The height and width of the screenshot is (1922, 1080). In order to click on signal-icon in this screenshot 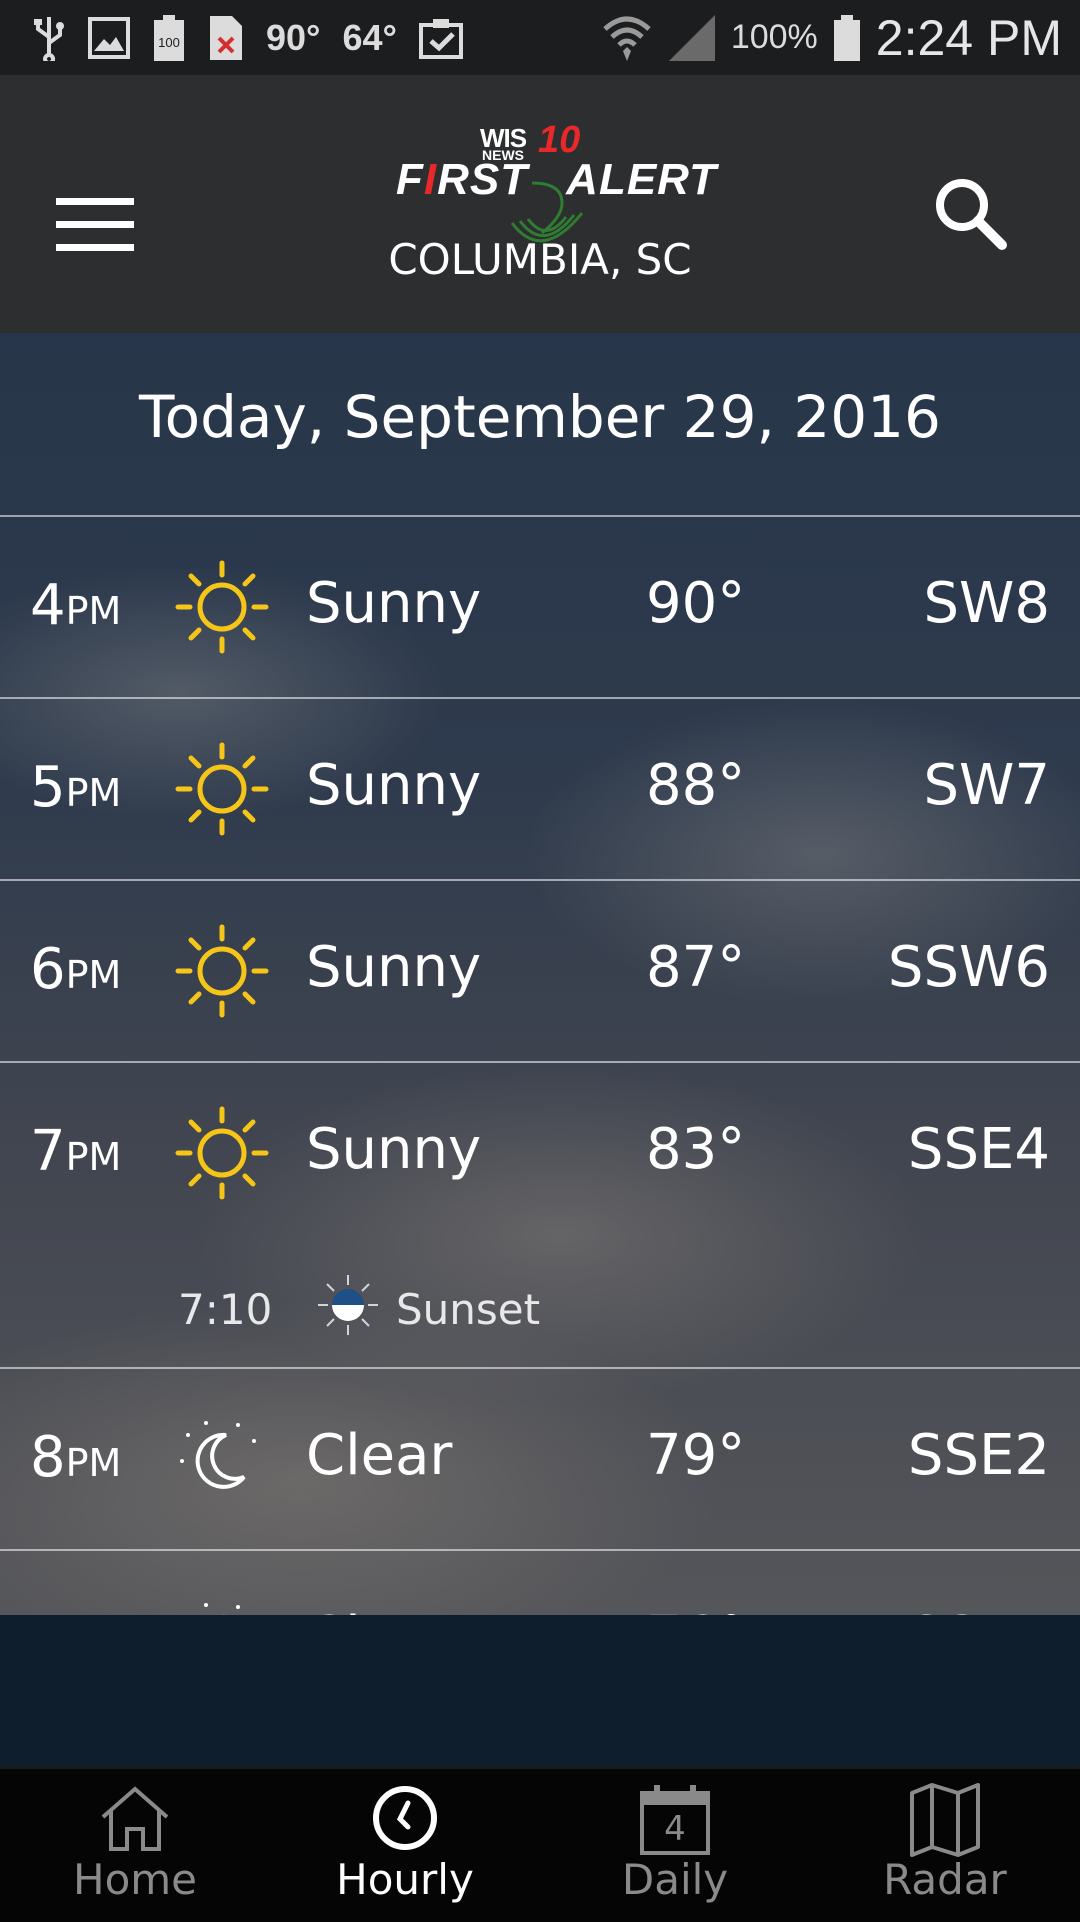, I will do `click(692, 38)`.